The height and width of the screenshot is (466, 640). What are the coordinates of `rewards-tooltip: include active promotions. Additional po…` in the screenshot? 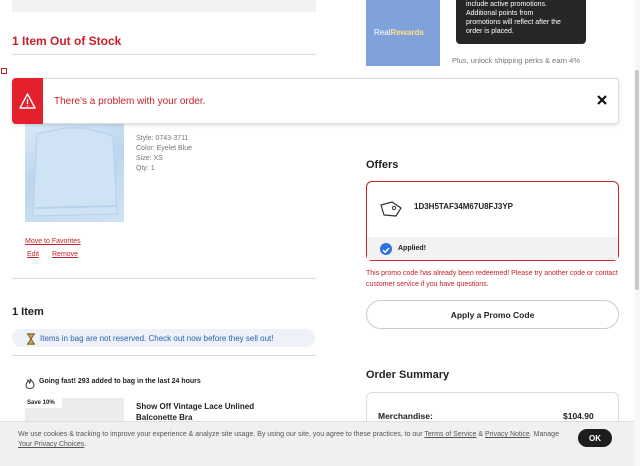 It's located at (521, 22).